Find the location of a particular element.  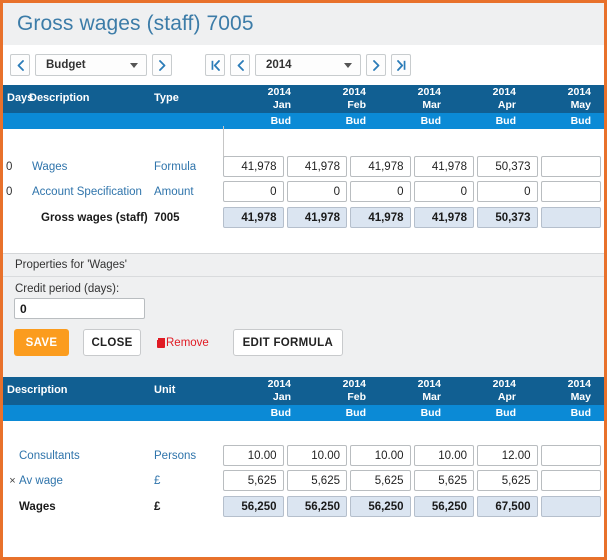

title-bar: Gross wages (staff) 7005 is located at coordinates (303, 24).